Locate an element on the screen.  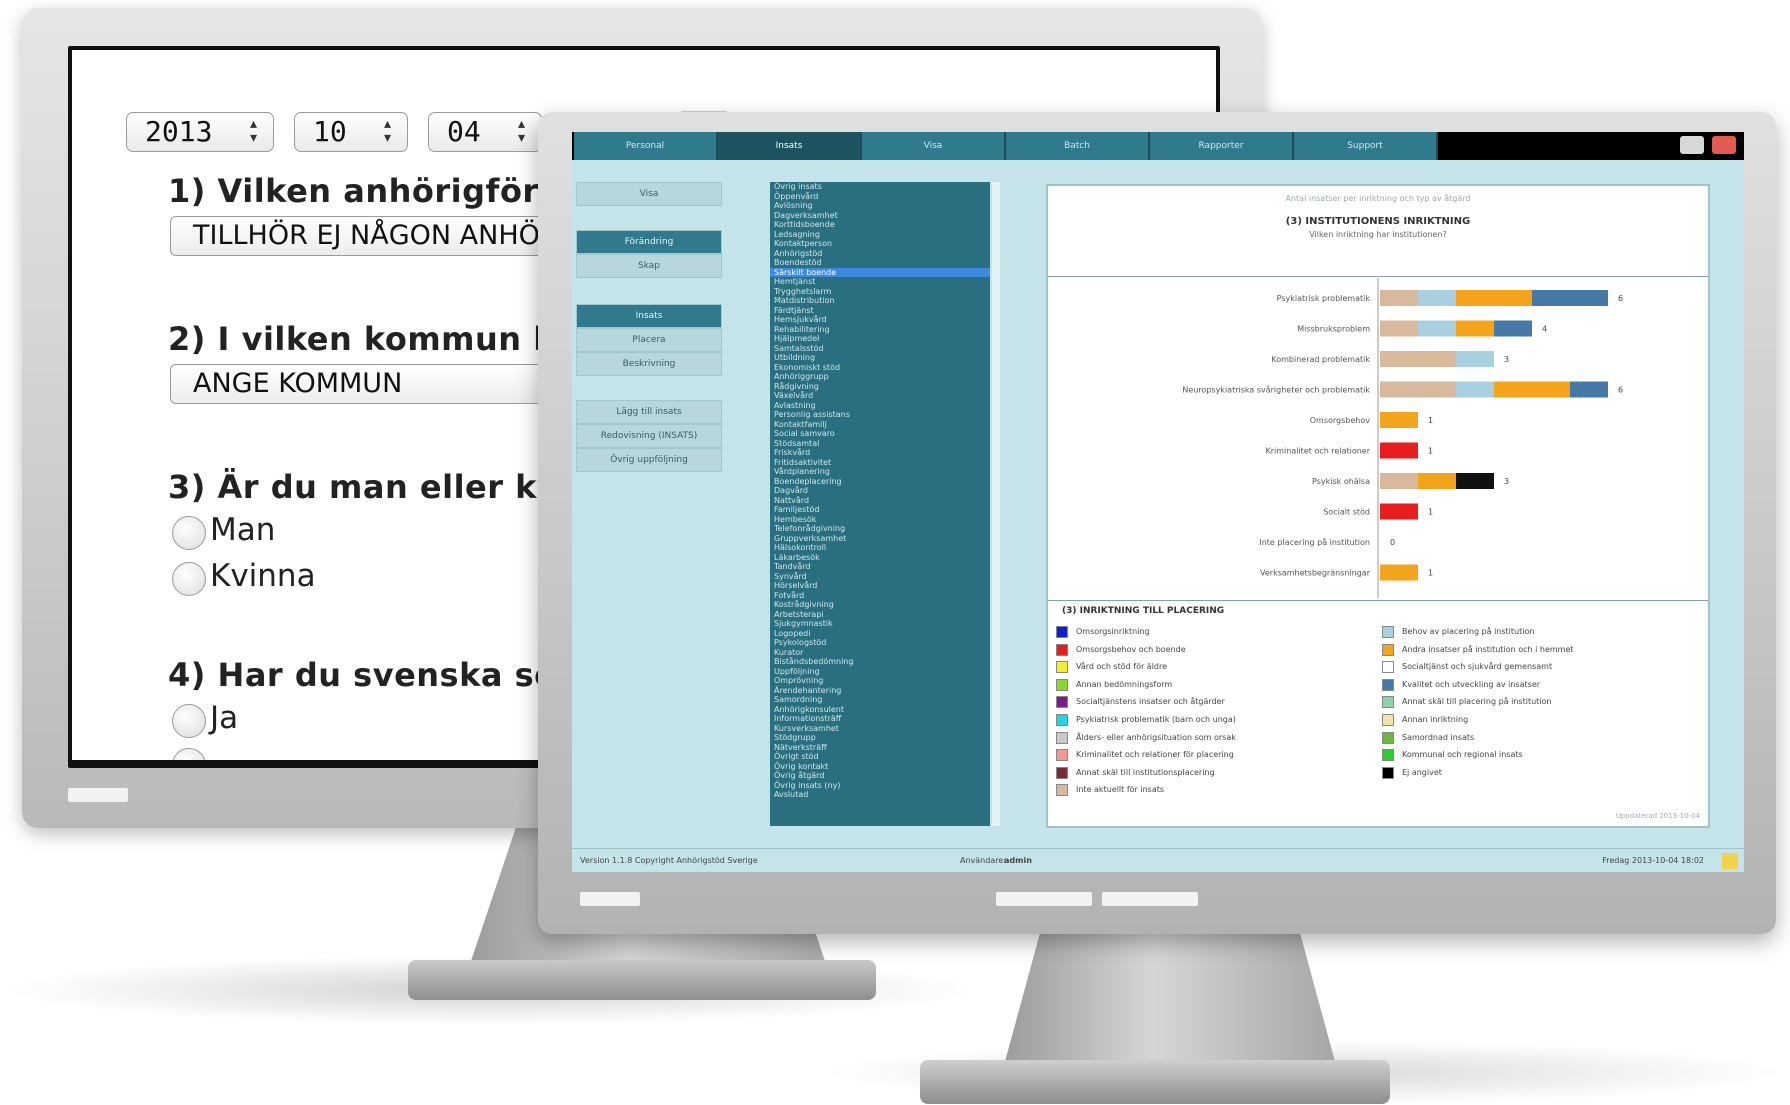
list-item: Särskilt boende is located at coordinates (880, 272).